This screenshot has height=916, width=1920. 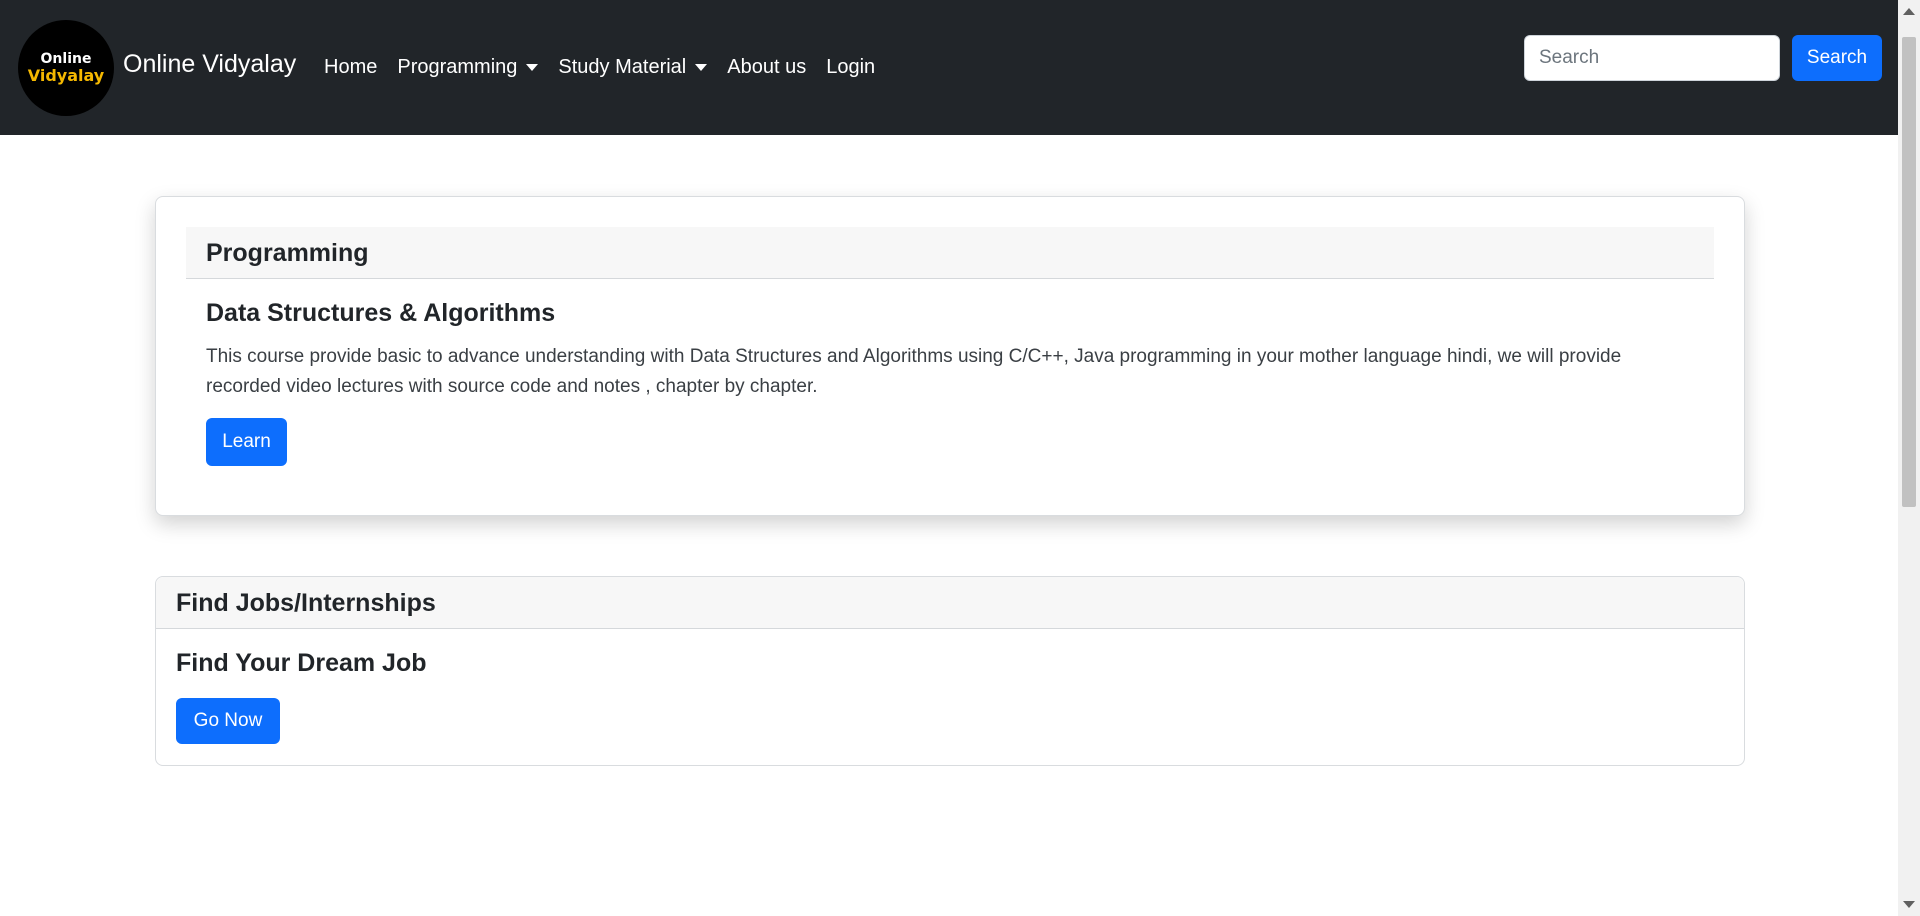 What do you see at coordinates (1909, 904) in the screenshot?
I see `scroll-down-arrow-icon` at bounding box center [1909, 904].